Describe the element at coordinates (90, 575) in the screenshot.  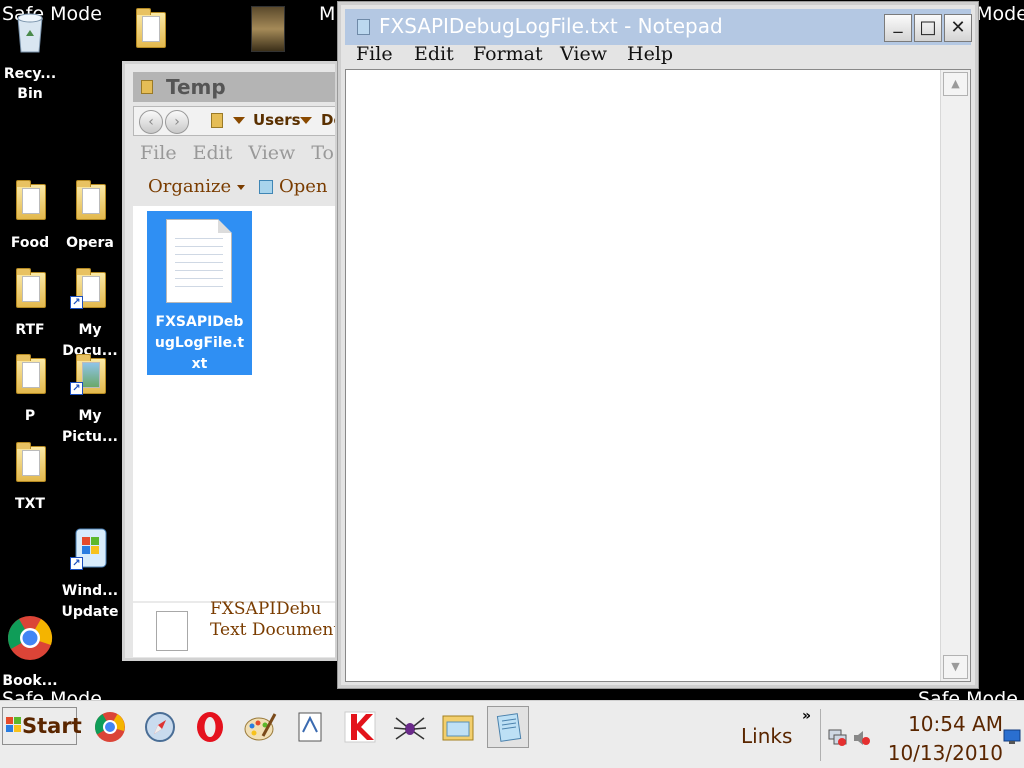
I see `desktop-icon-windows-update: ↗ Wind... Update` at that location.